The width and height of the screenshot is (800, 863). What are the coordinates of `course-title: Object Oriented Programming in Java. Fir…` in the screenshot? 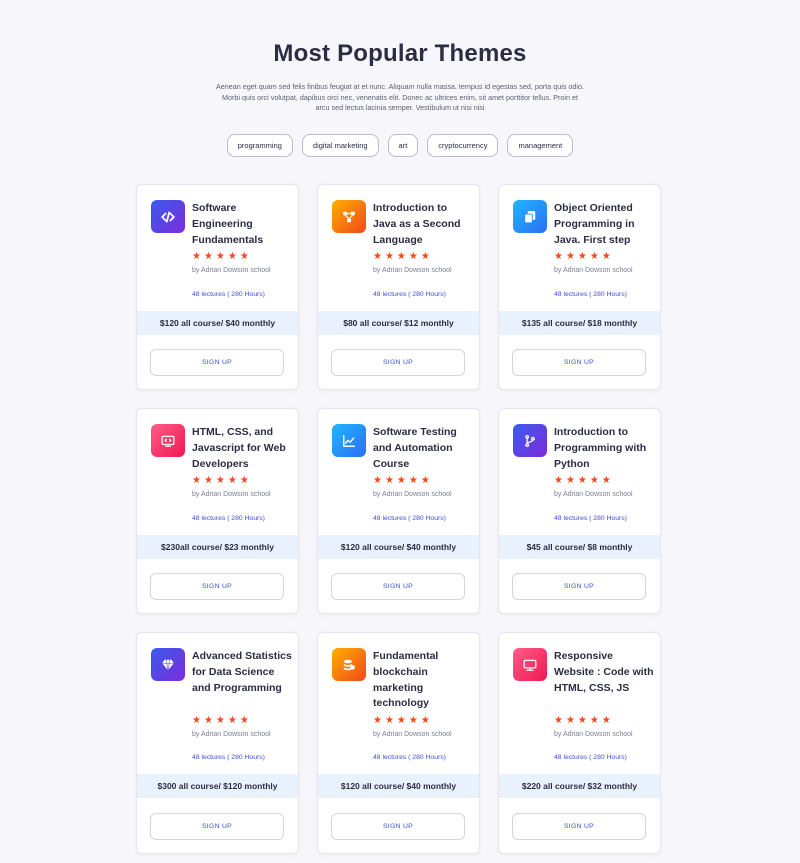 It's located at (604, 224).